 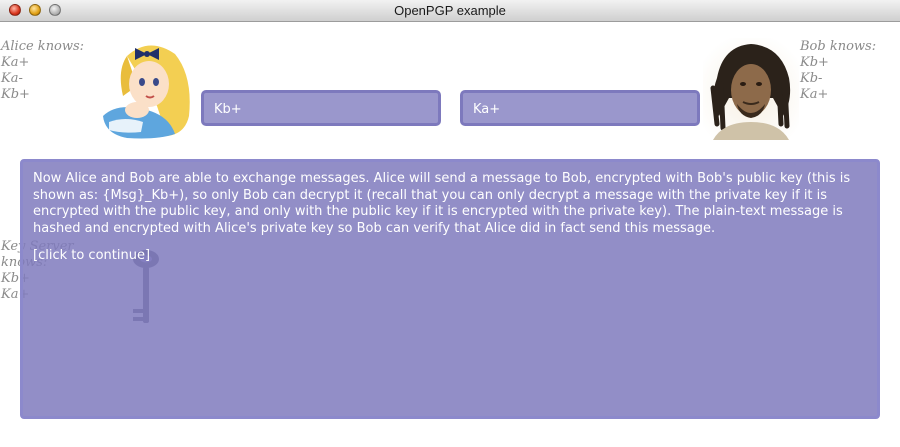 What do you see at coordinates (751, 89) in the screenshot?
I see `bob-portrait-icon` at bounding box center [751, 89].